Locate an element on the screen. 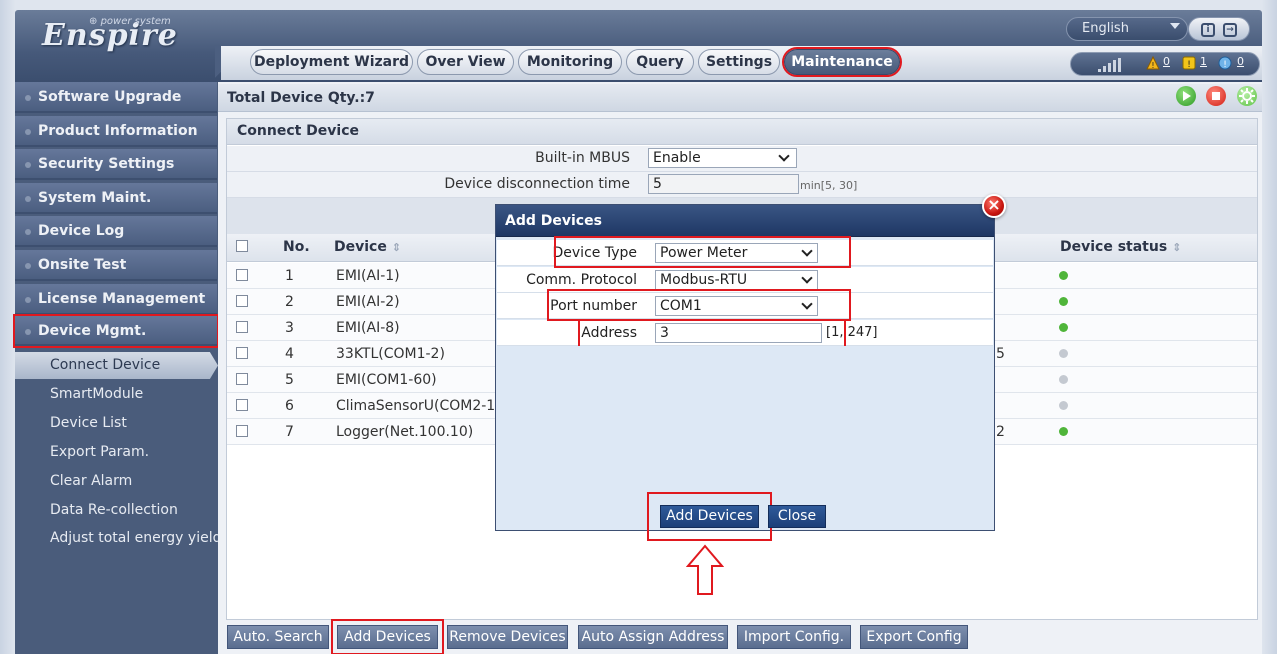  row-device: EMI(AI-8) is located at coordinates (368, 328).